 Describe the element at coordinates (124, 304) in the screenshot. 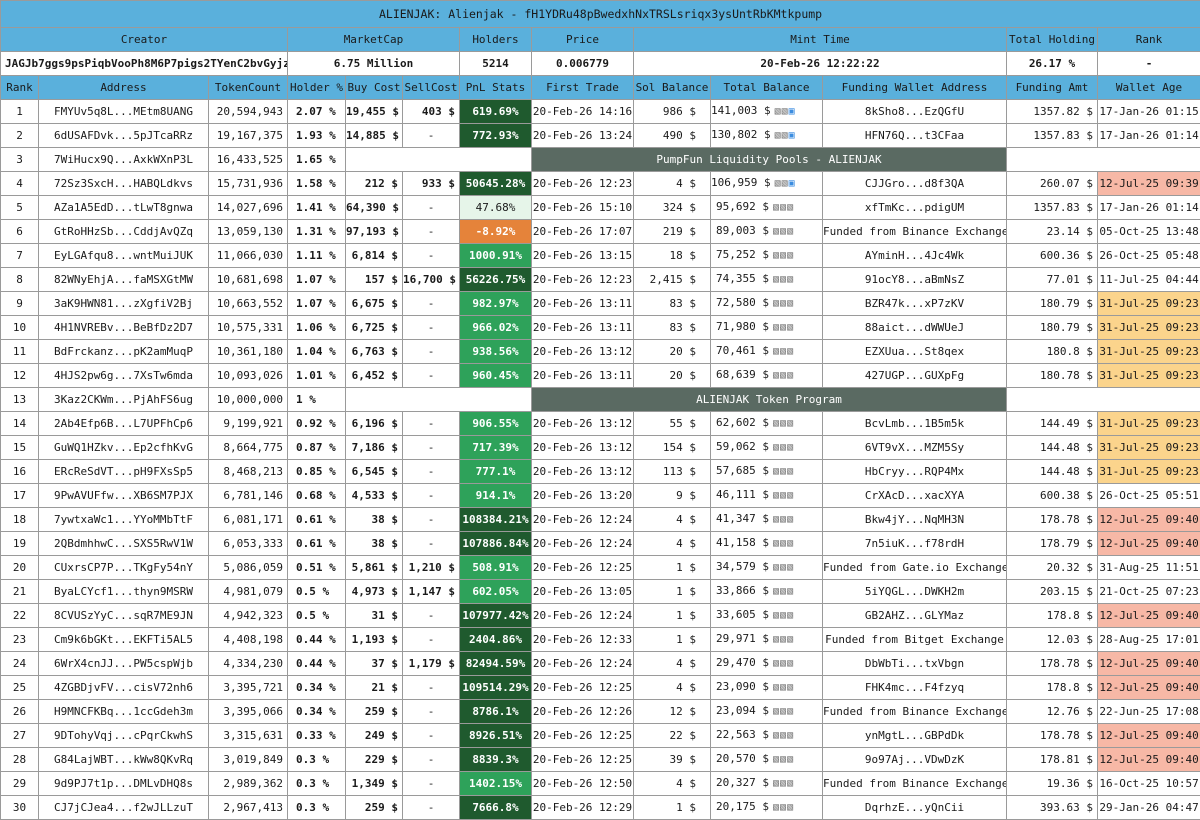

I see `wallet-address-link: 3aK9HWN81...zXgfiV2Bj` at that location.